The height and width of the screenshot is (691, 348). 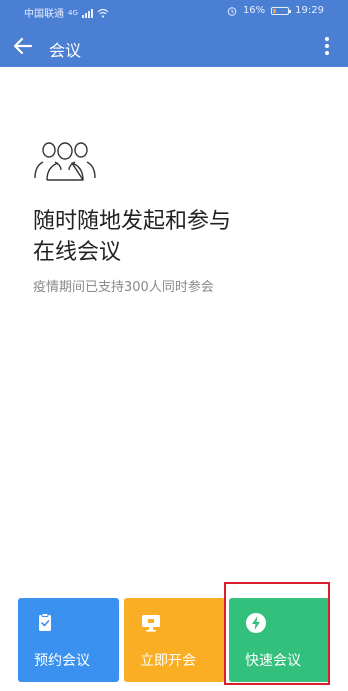 What do you see at coordinates (132, 237) in the screenshot?
I see `headline: 随时随地发起和参与 在线会议` at bounding box center [132, 237].